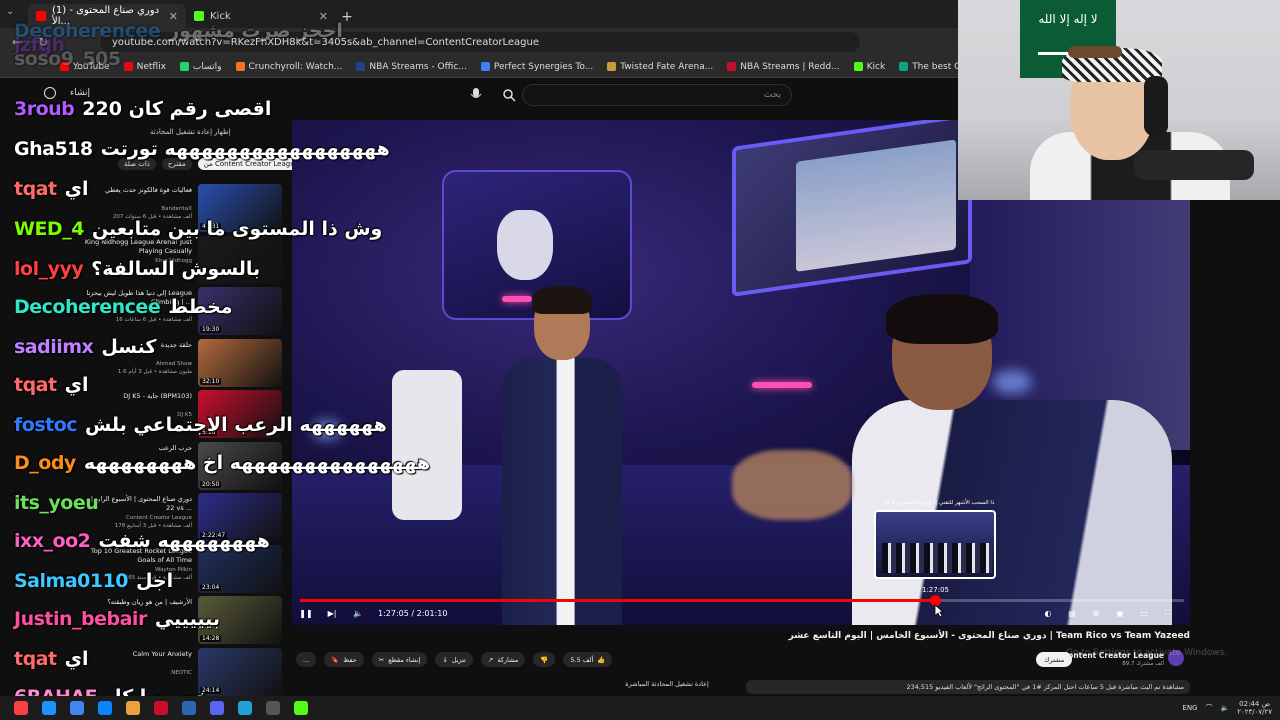 The image size is (1280, 720). What do you see at coordinates (80, 93) in the screenshot?
I see `create-button: إنشاء` at bounding box center [80, 93].